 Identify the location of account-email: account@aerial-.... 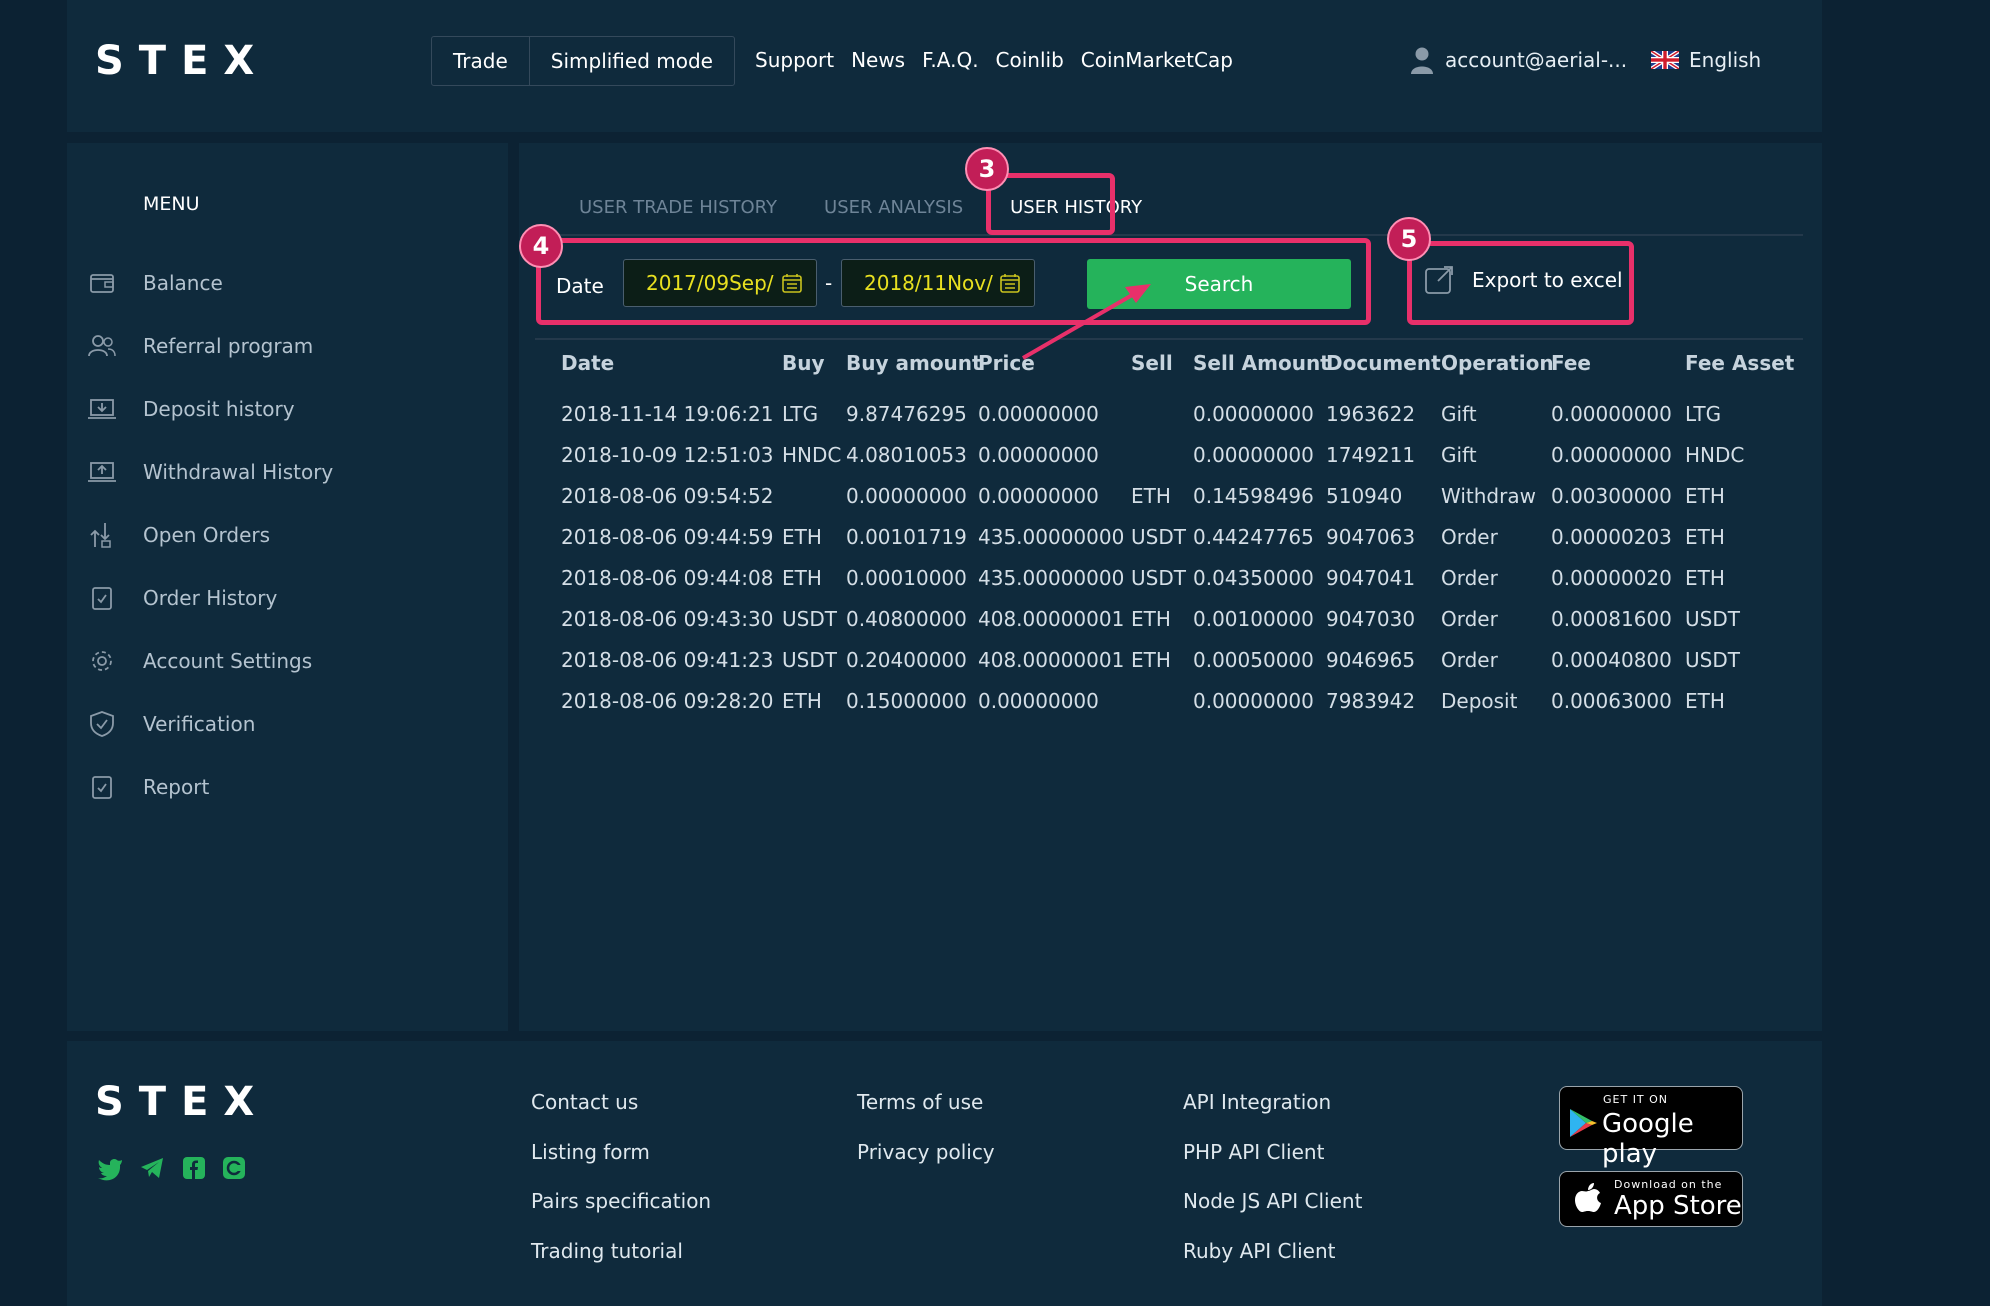
(1536, 60).